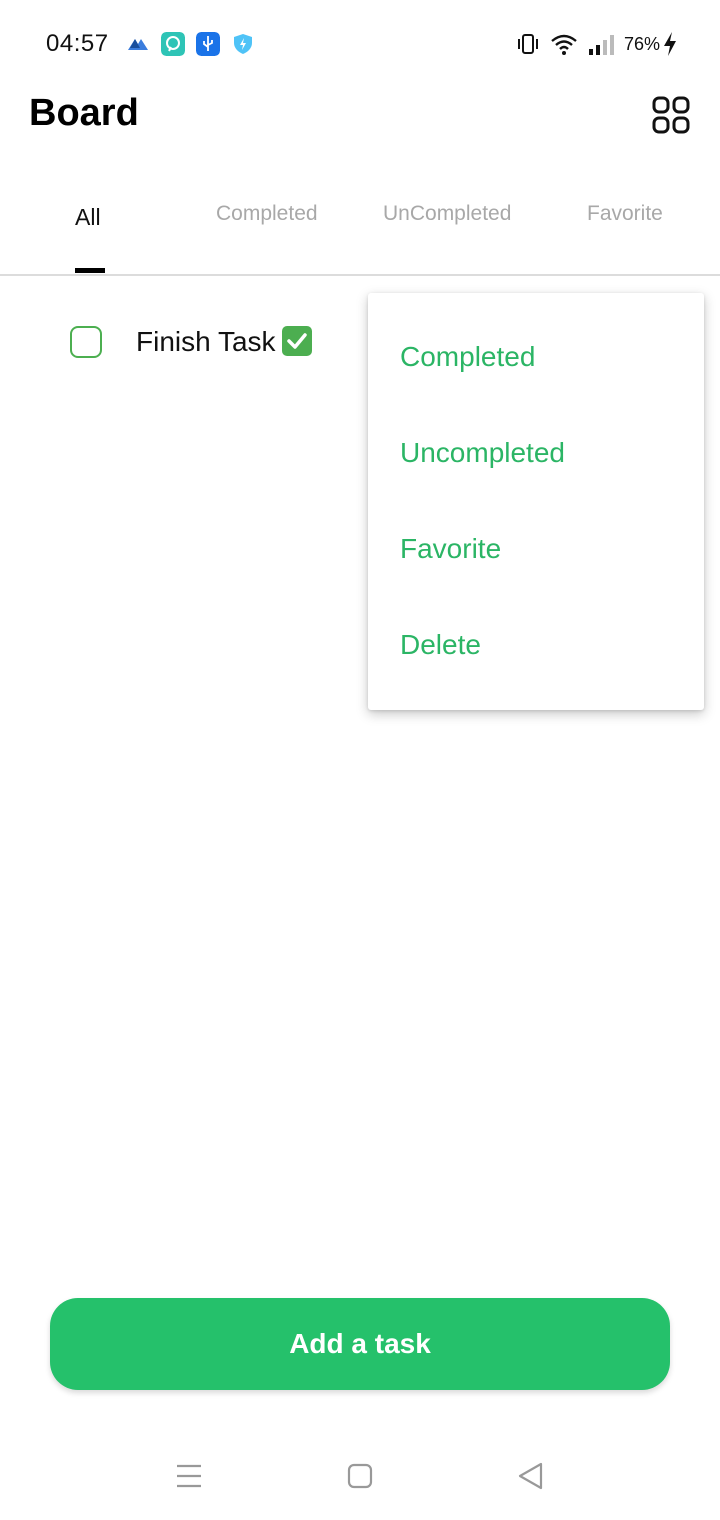 Image resolution: width=720 pixels, height=1520 pixels. I want to click on add-task-button: Add a task, so click(360, 1344).